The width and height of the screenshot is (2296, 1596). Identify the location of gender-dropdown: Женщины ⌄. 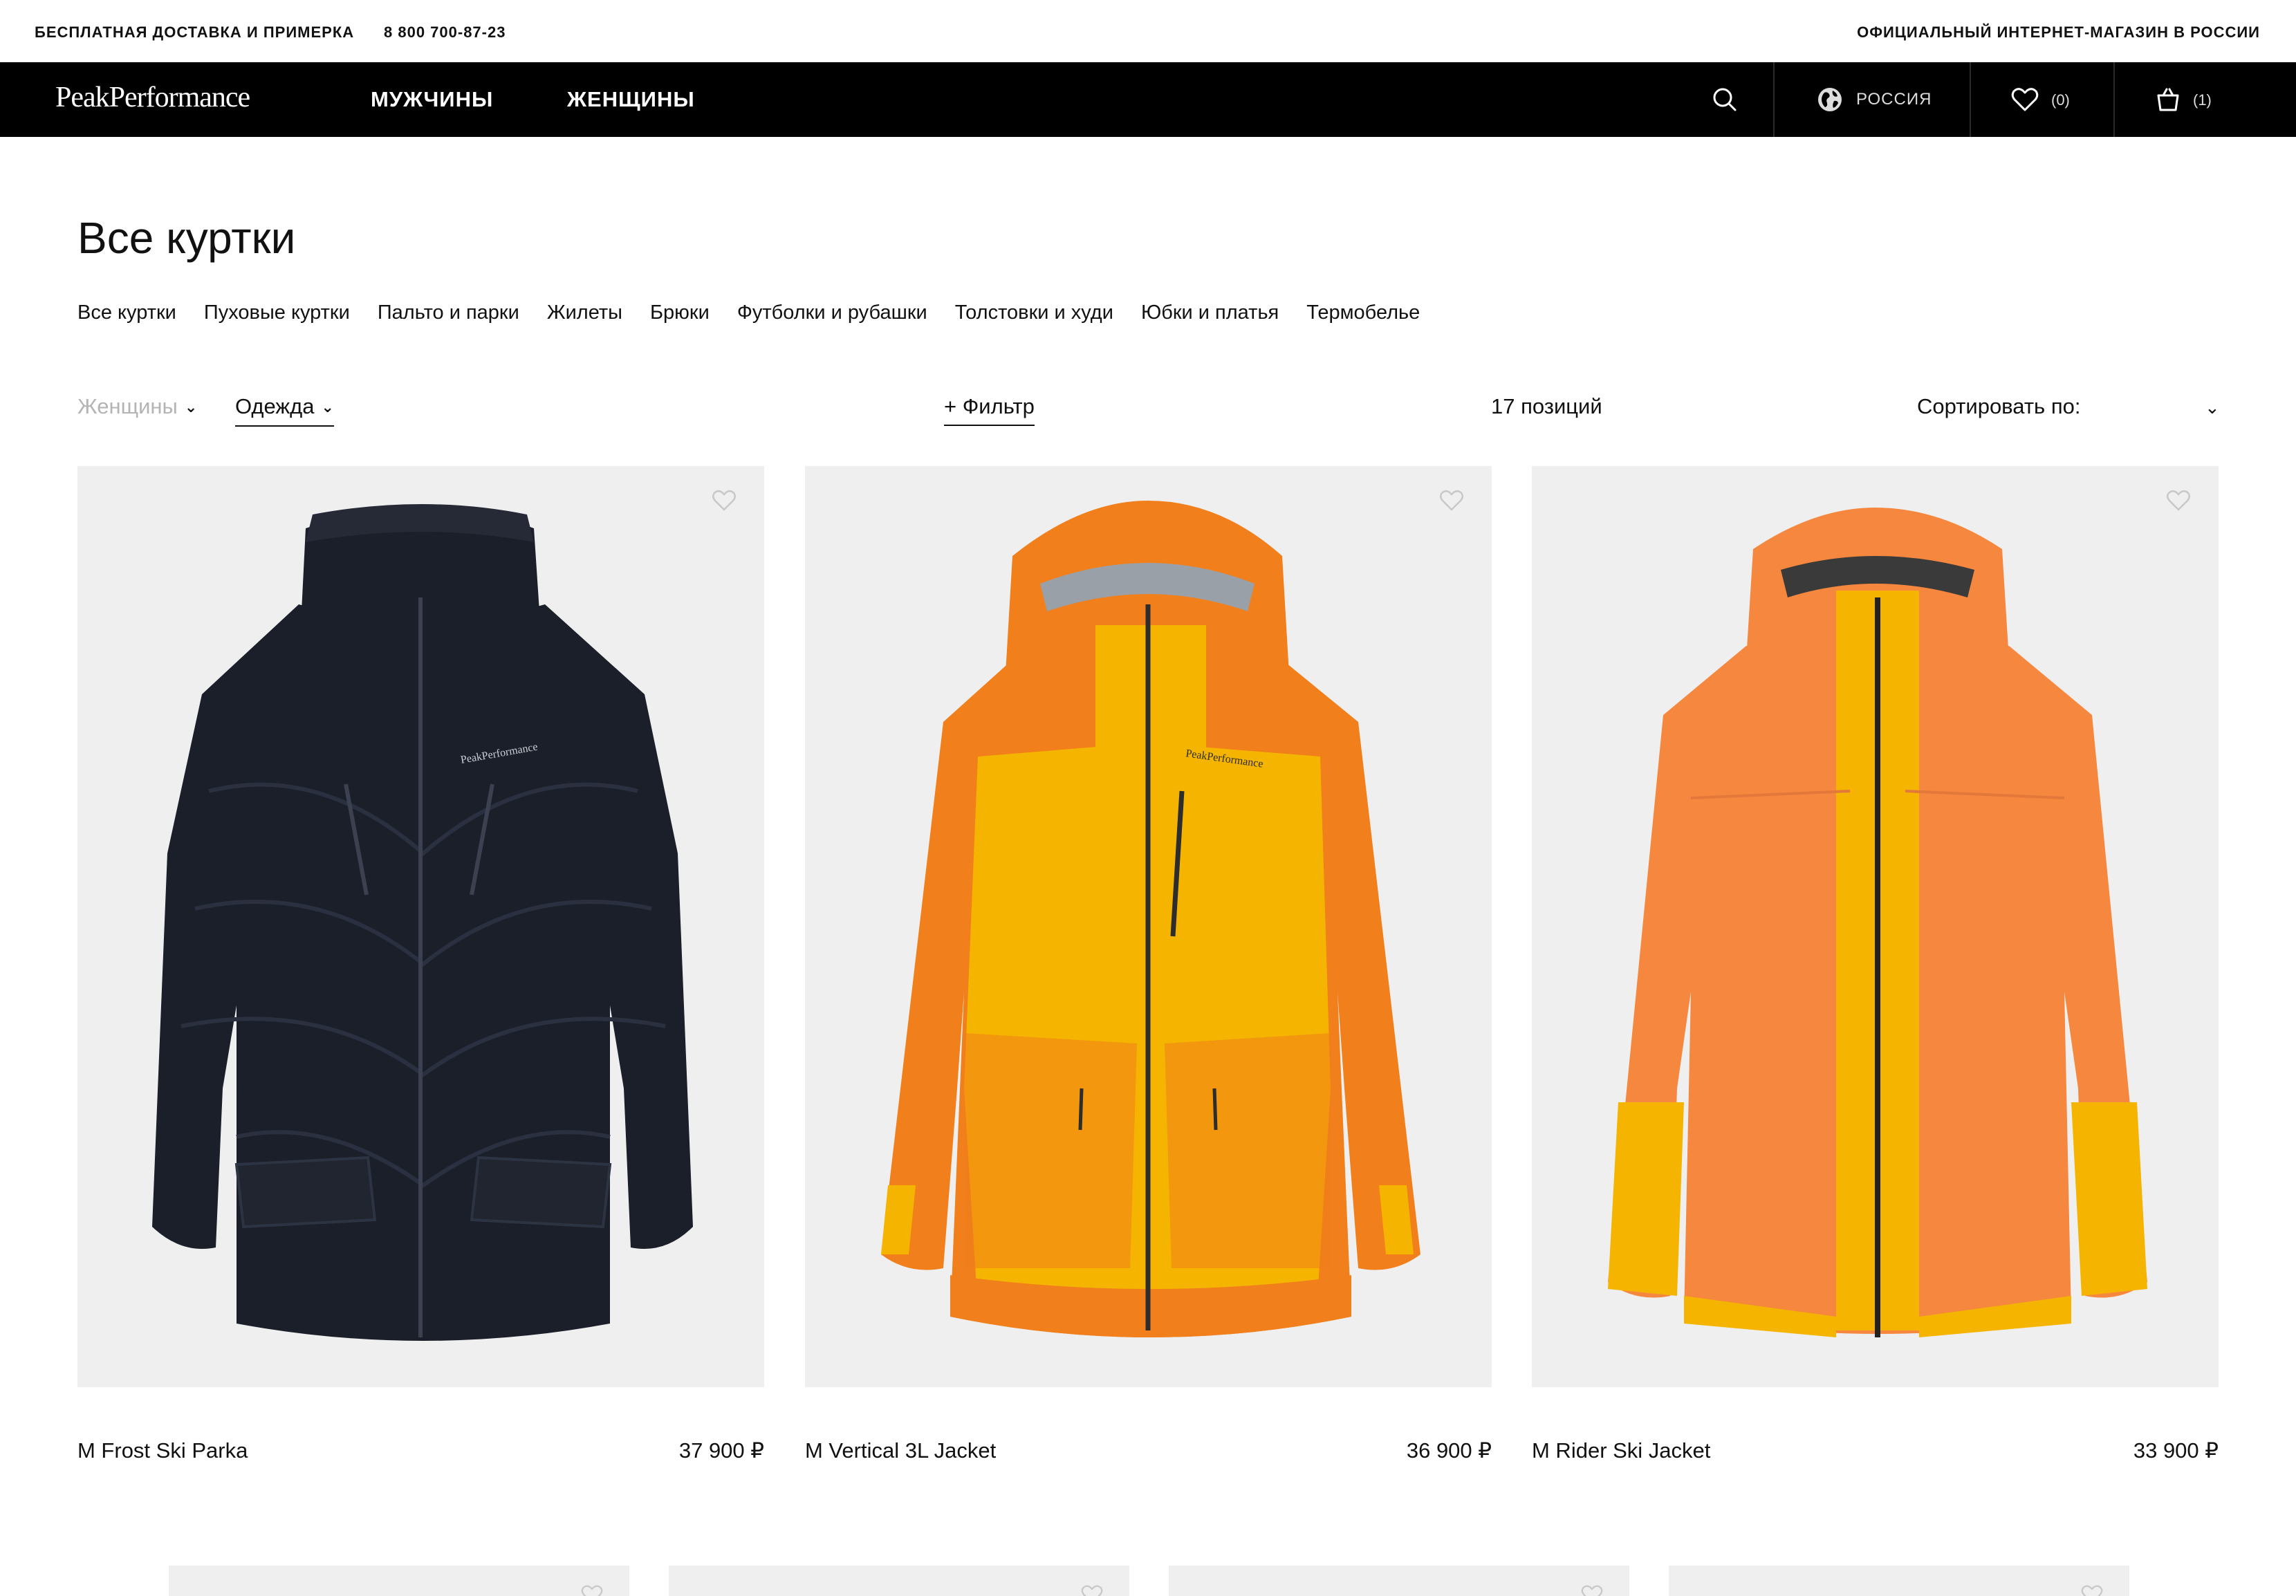
(137, 407).